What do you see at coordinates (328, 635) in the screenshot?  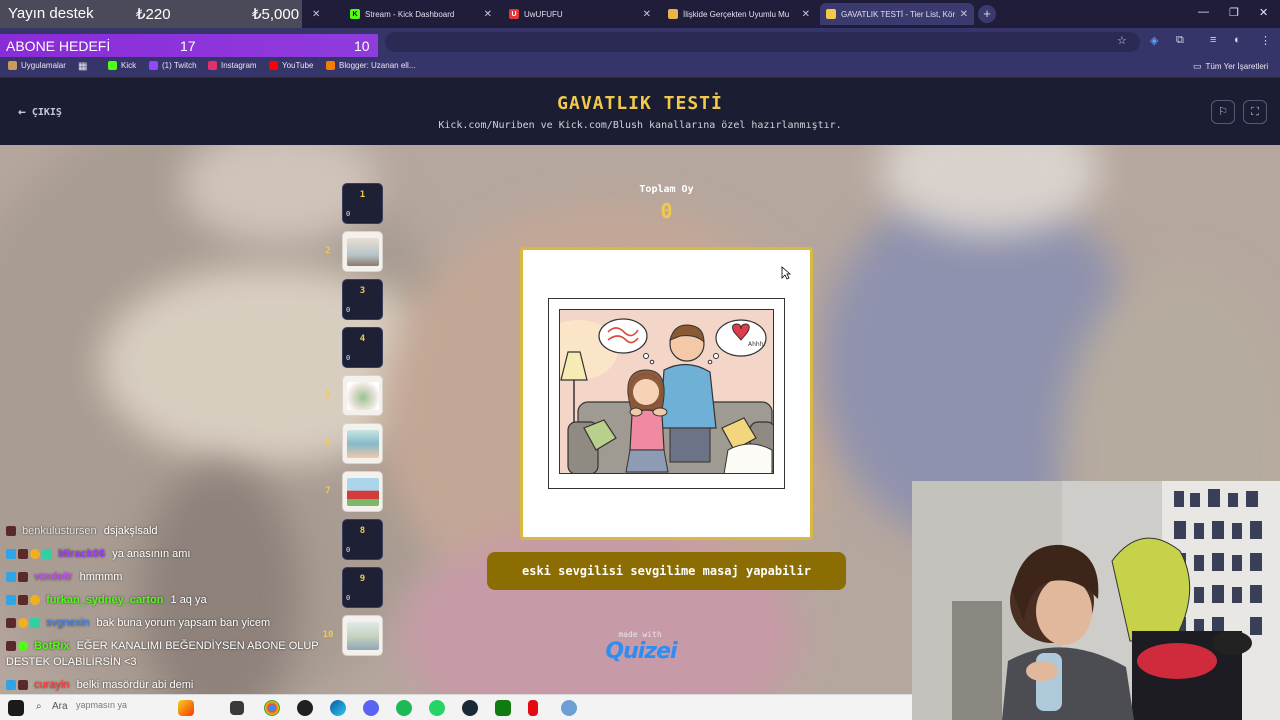 I see `tier-number: 10` at bounding box center [328, 635].